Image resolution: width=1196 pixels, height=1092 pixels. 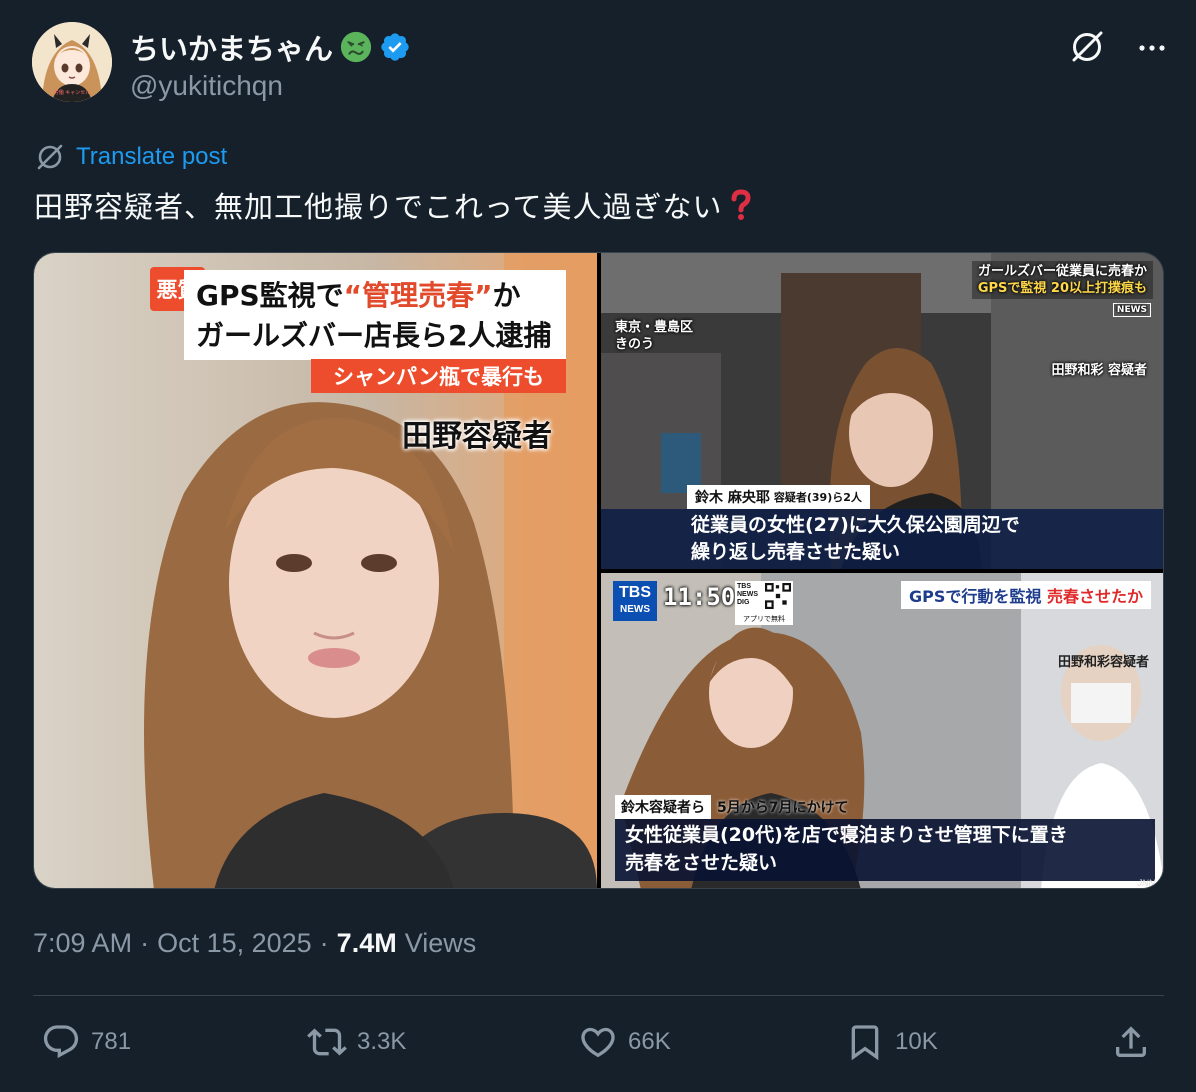 I want to click on left-name-label: 田野容疑者, so click(x=477, y=436).